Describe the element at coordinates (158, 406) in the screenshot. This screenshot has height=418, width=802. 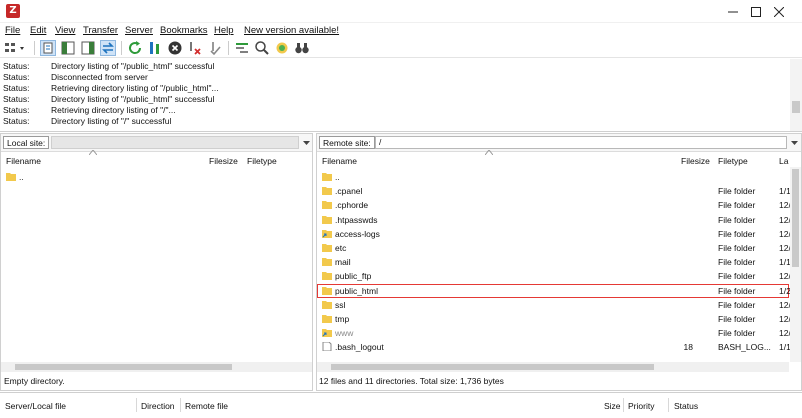
I see `queue-col-direction: Direction` at that location.